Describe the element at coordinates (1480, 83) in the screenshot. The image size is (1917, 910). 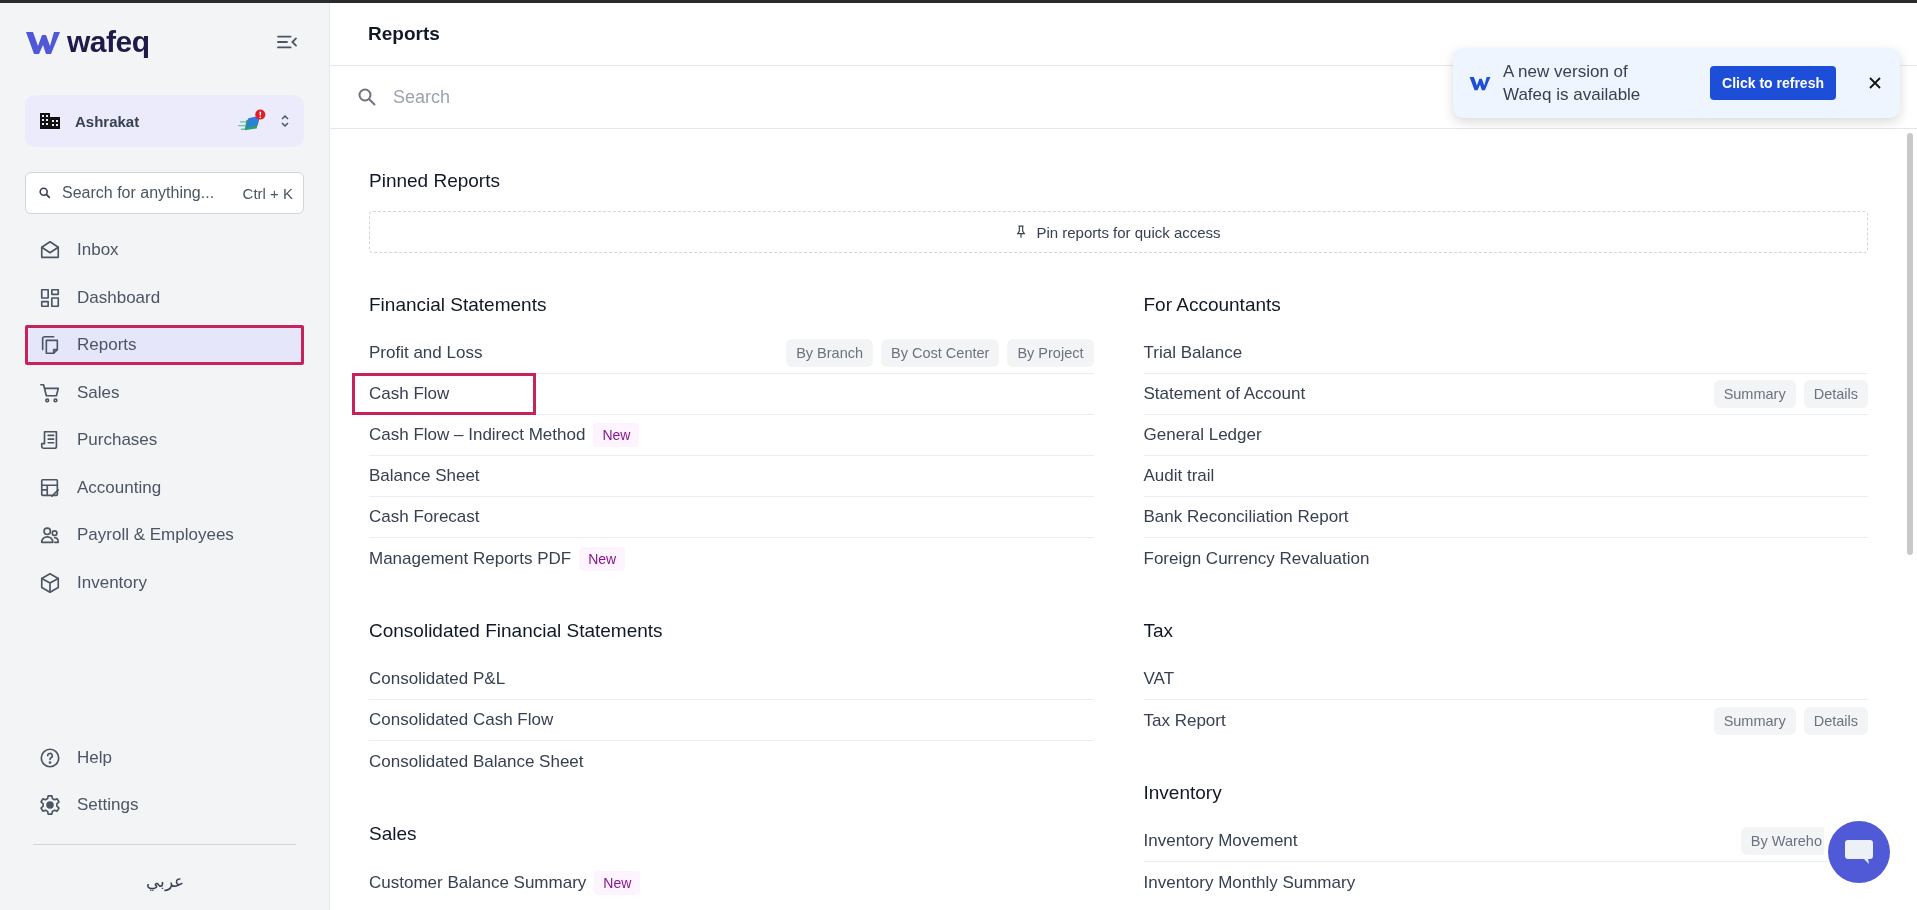
I see `logo-mark-icon` at that location.